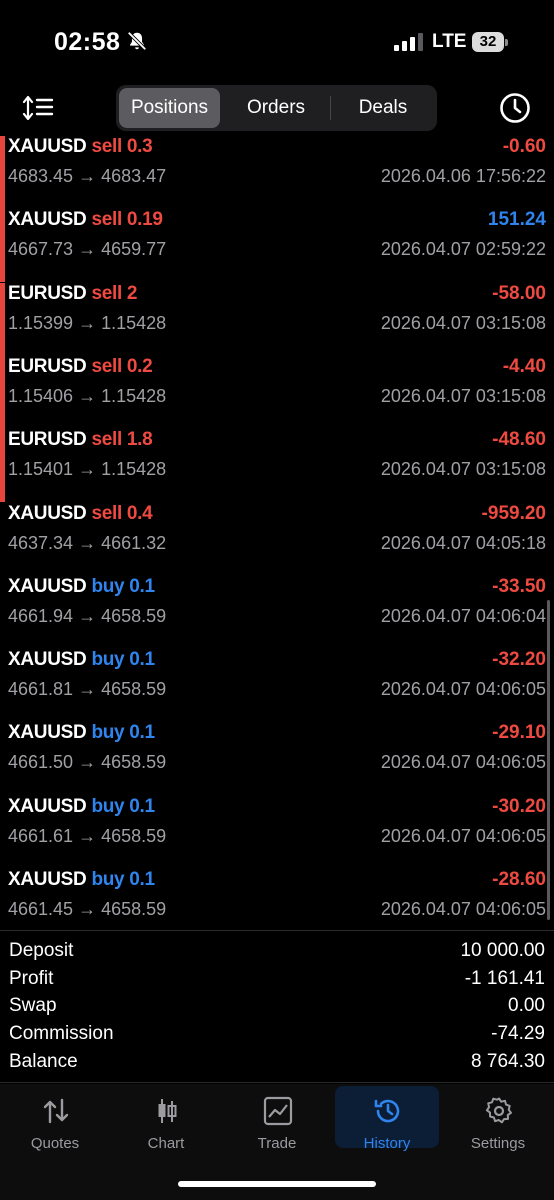  Describe the element at coordinates (87, 762) in the screenshot. I see `position-prices: 4661.50 → 4658.59` at that location.